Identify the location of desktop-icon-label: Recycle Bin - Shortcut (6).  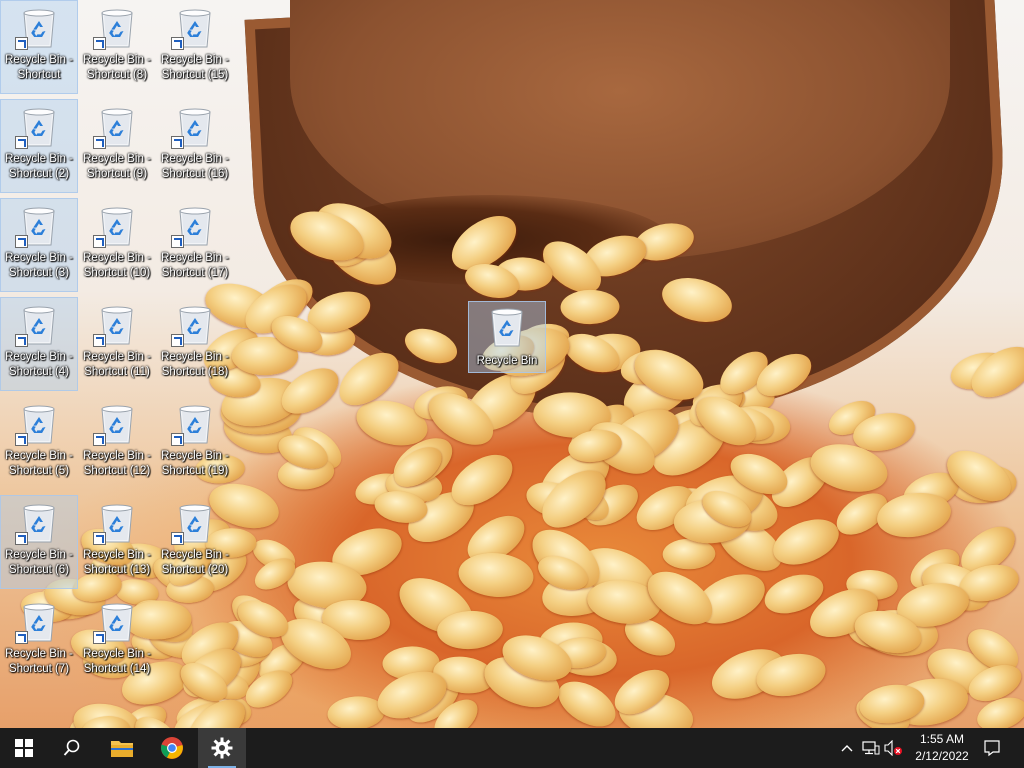
(39, 562).